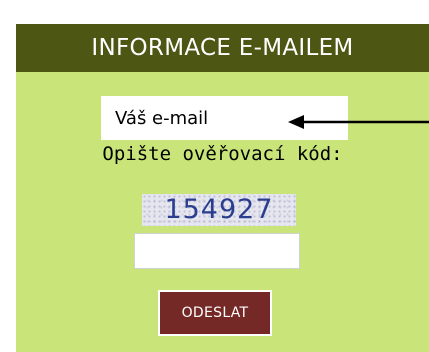 This screenshot has width=429, height=352. Describe the element at coordinates (222, 154) in the screenshot. I see `captcha-label: Opište ověřovací kód:` at that location.